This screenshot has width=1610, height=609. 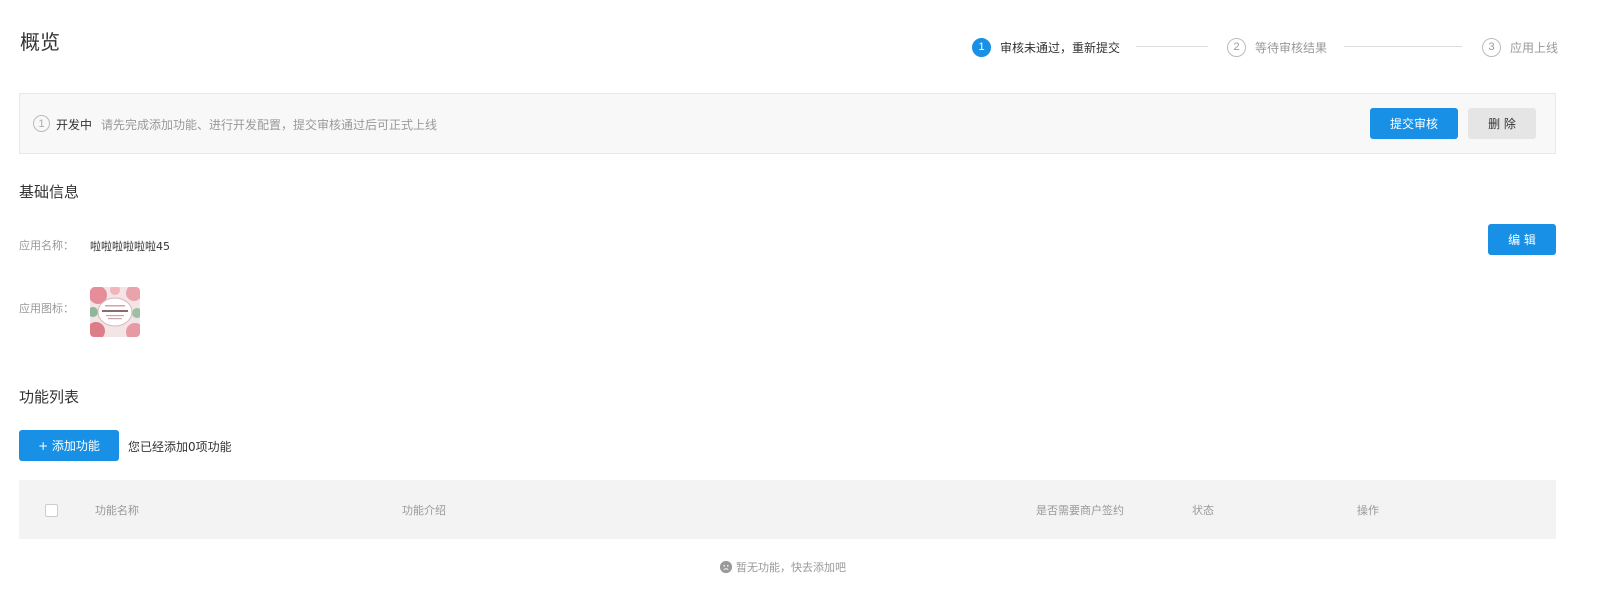 What do you see at coordinates (1534, 47) in the screenshot?
I see `step-3-label: 应用上线` at bounding box center [1534, 47].